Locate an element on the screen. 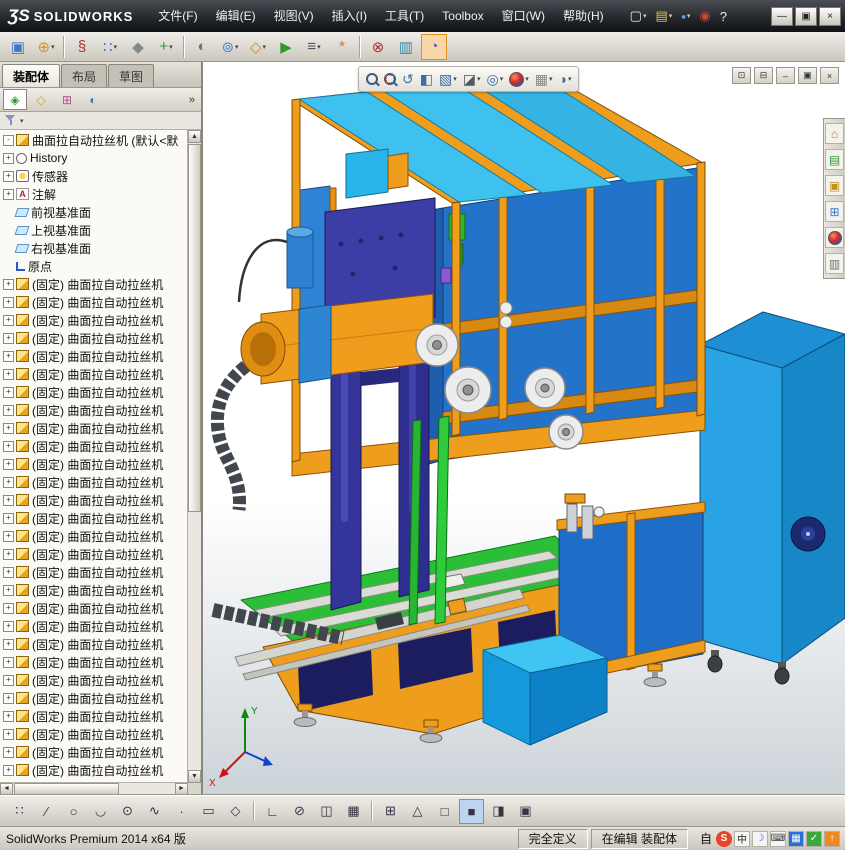 Image resolution: width=845 pixels, height=850 pixels. bom-button: ≡ ▾ is located at coordinates (314, 47).